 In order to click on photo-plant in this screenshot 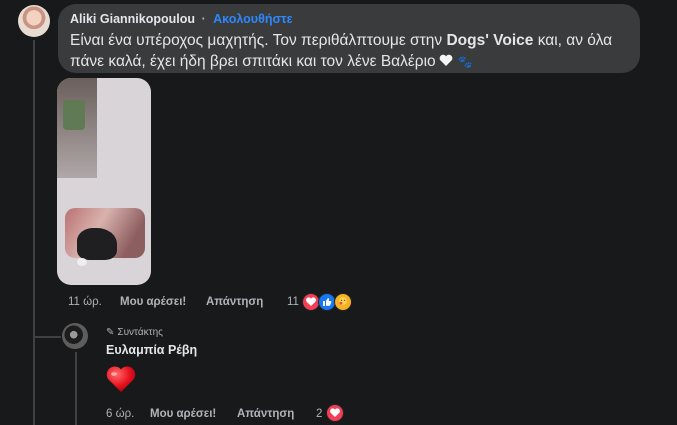, I will do `click(74, 115)`.